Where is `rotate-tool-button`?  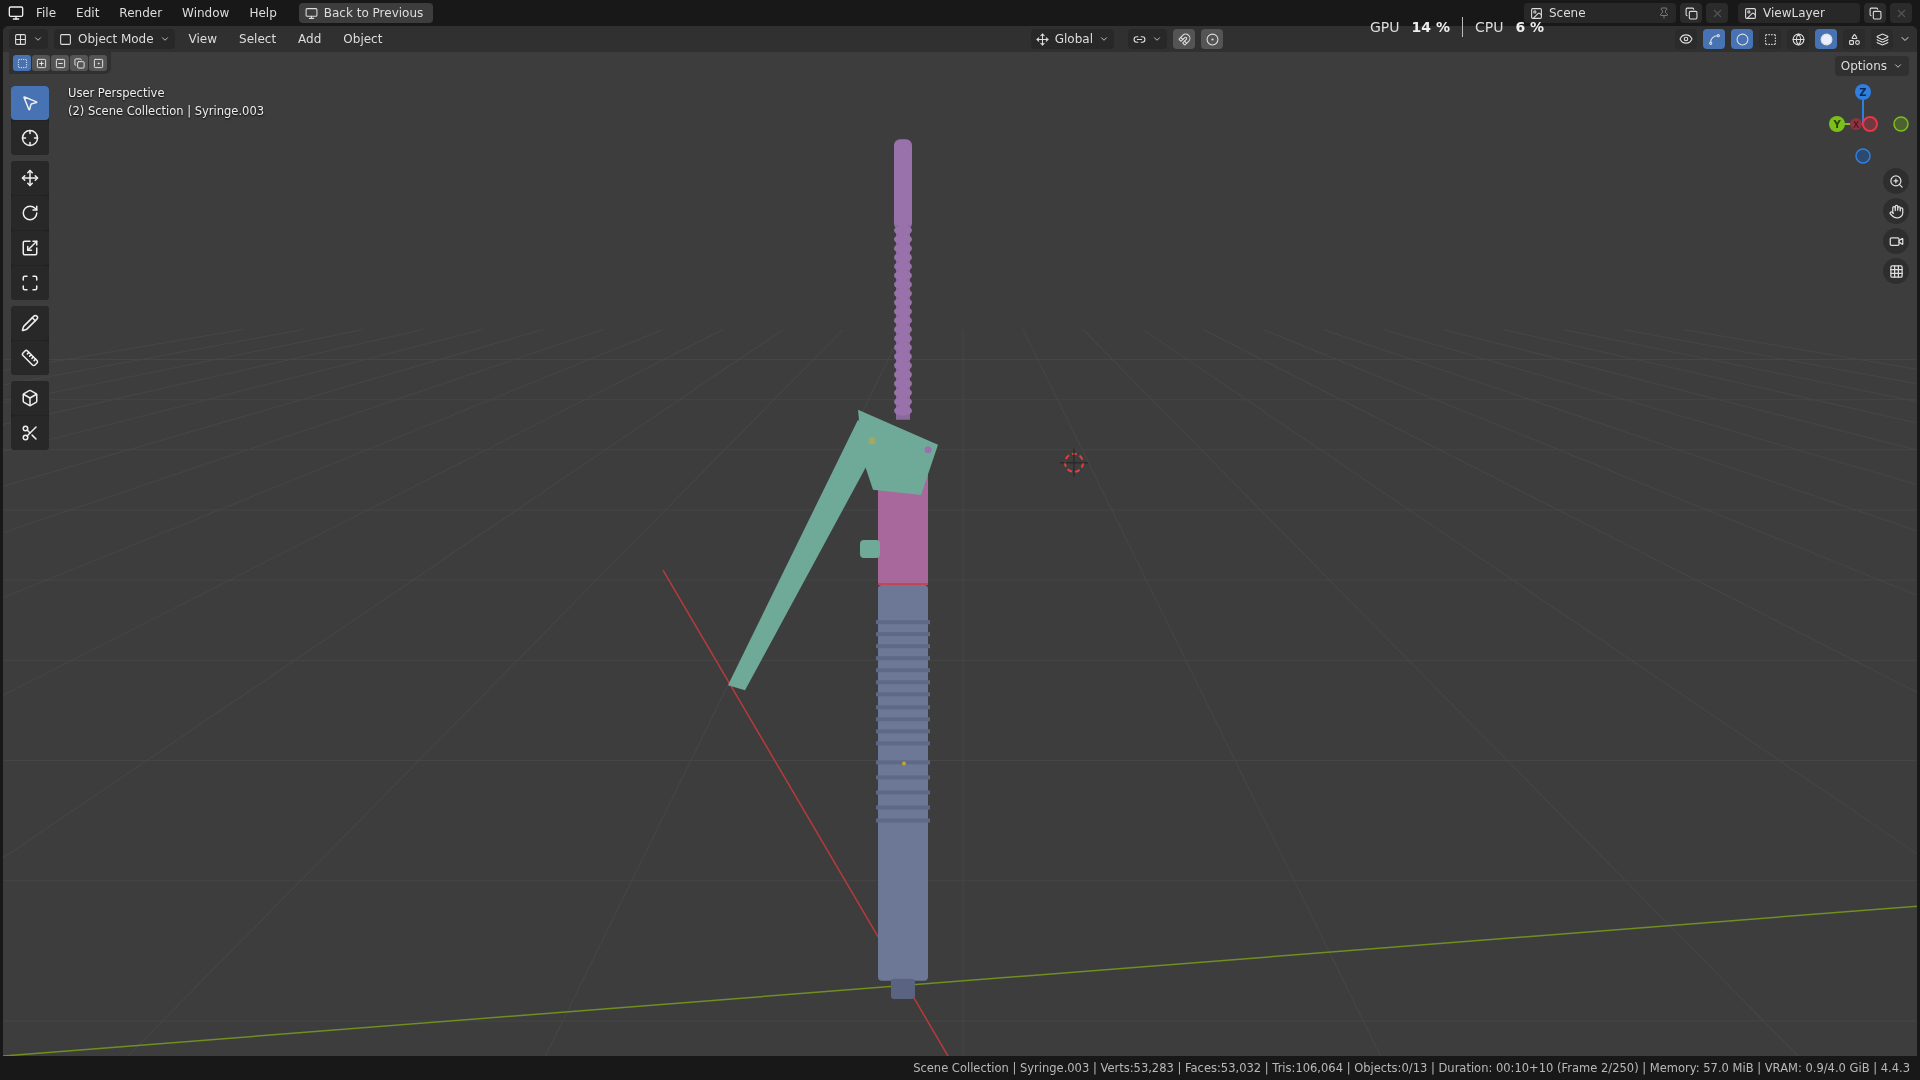 rotate-tool-button is located at coordinates (30, 213).